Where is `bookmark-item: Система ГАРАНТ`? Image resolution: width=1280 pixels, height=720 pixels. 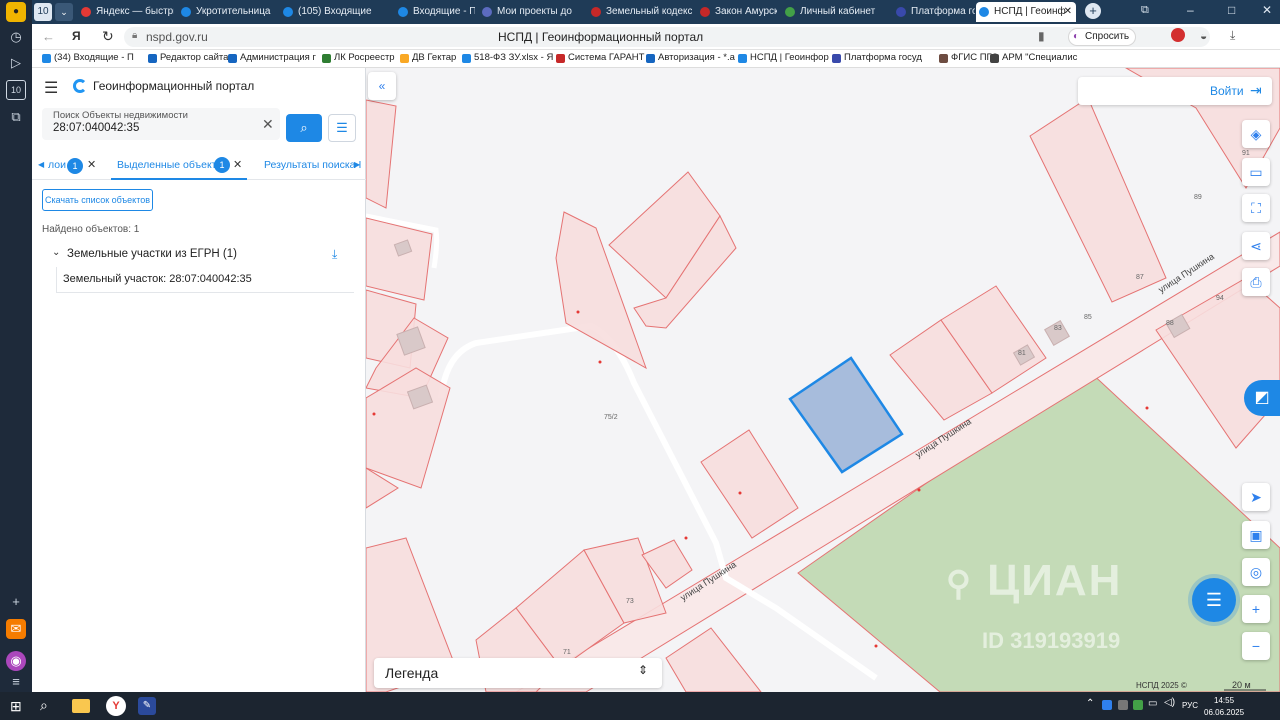
bookmark-item: Система ГАРАНТ is located at coordinates (600, 57).